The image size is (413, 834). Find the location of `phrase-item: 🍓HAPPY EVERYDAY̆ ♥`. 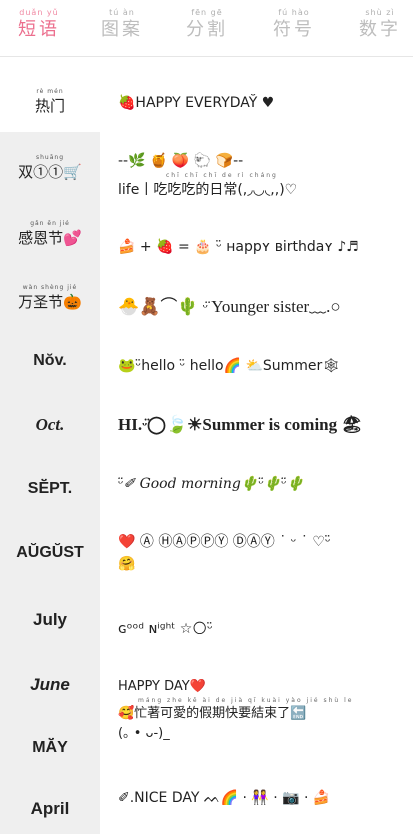

phrase-item: 🍓HAPPY EVERYDAY̆ ♥ is located at coordinates (263, 103).